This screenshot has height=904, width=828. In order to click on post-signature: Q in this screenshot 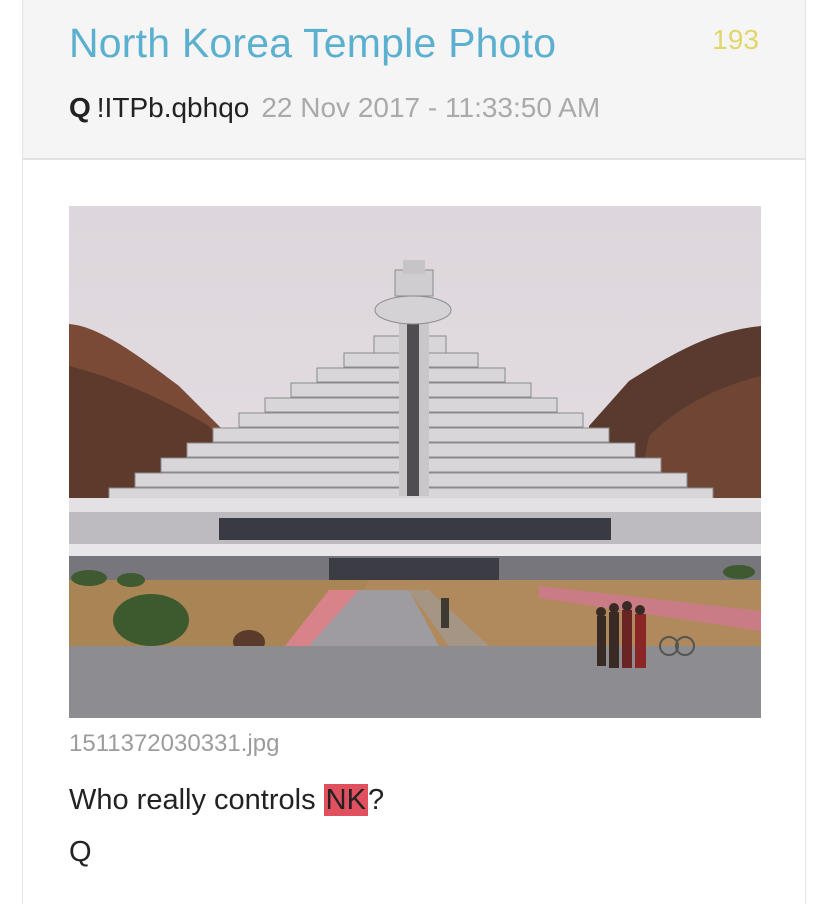, I will do `click(80, 852)`.